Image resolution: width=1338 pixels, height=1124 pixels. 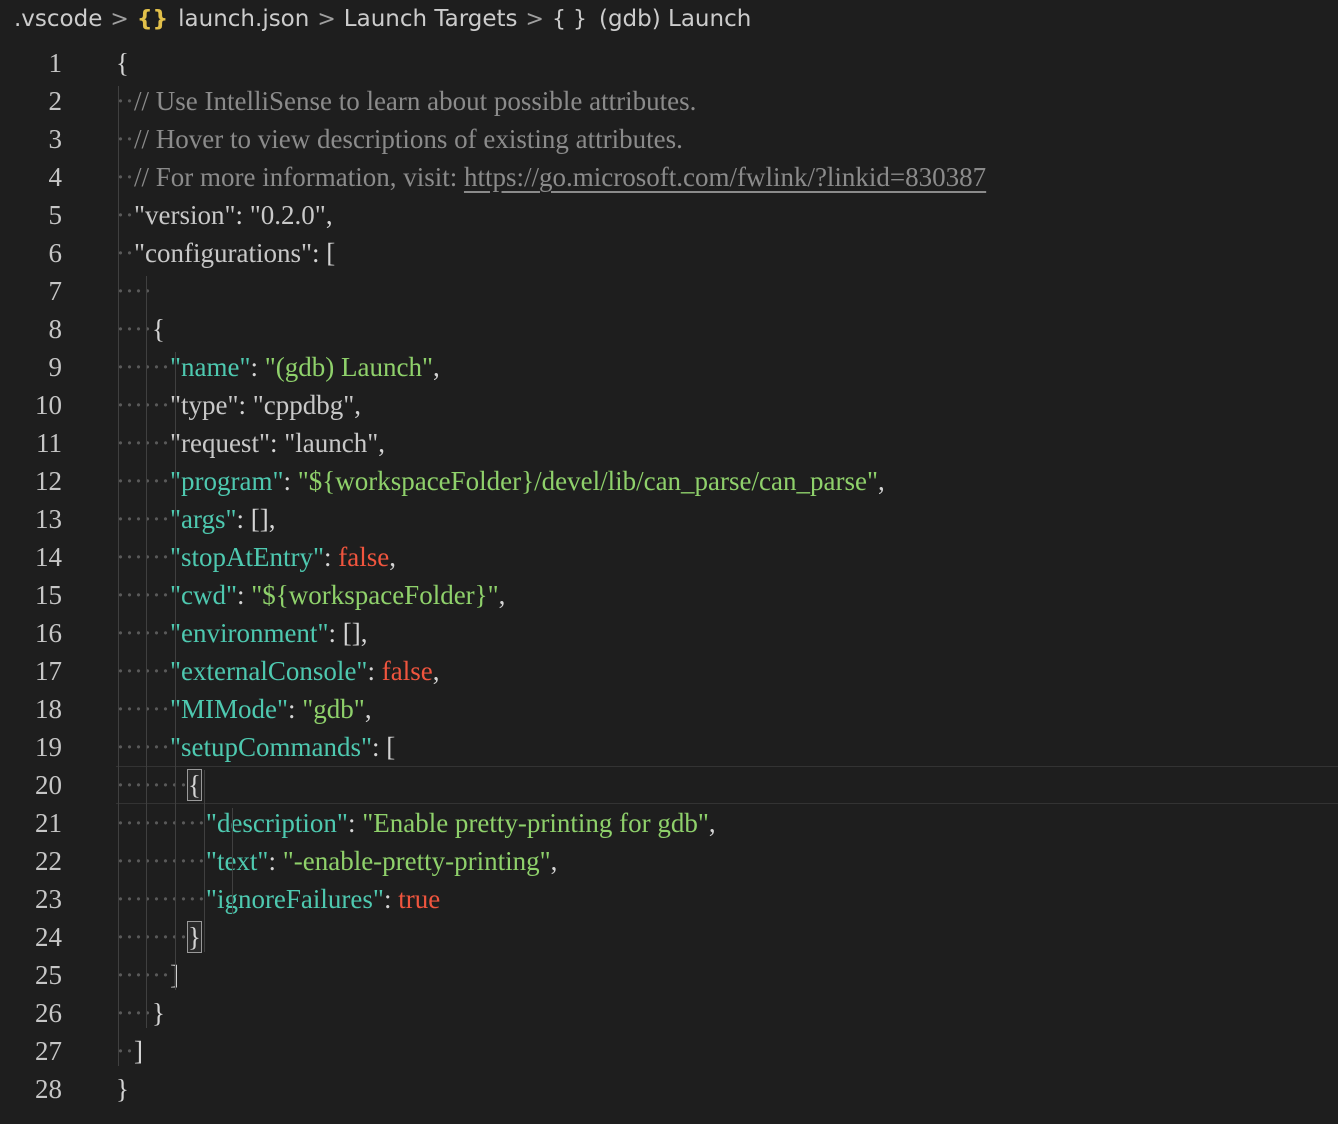 I want to click on code-token: "text", so click(x=237, y=861).